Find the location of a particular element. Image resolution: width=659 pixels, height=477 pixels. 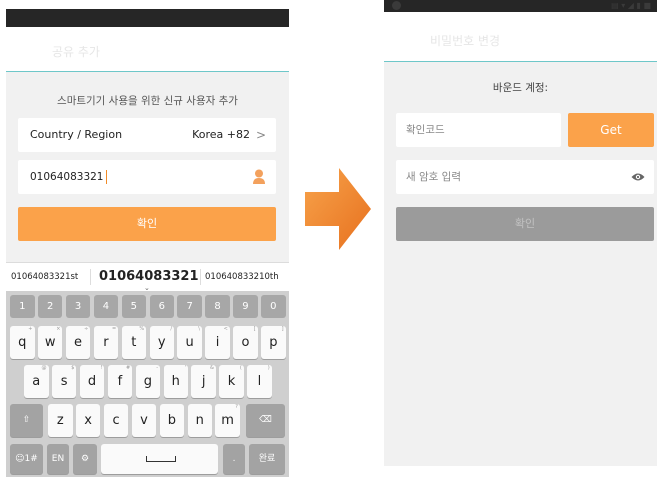

get-code-button: Get is located at coordinates (611, 130).